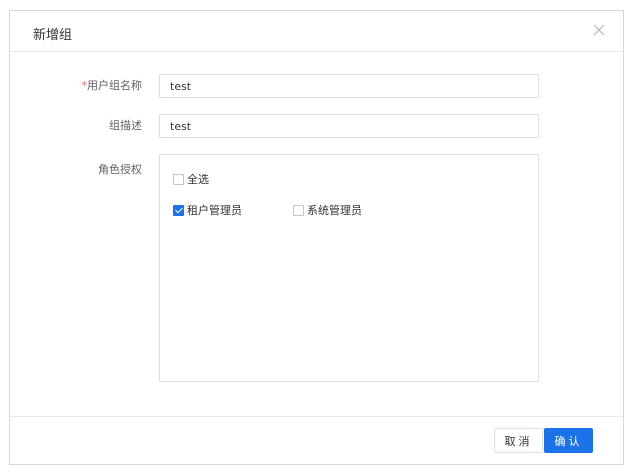 This screenshot has height=475, width=635. Describe the element at coordinates (53, 35) in the screenshot. I see `dialog-title: 新增组` at that location.